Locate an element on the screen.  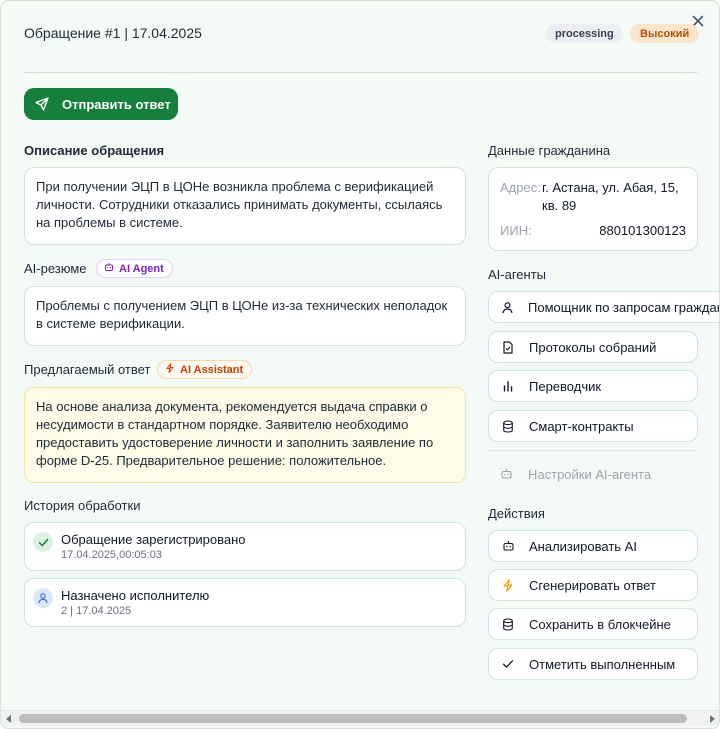
ai-assistant-badge-label: AI Assistant is located at coordinates (212, 369).